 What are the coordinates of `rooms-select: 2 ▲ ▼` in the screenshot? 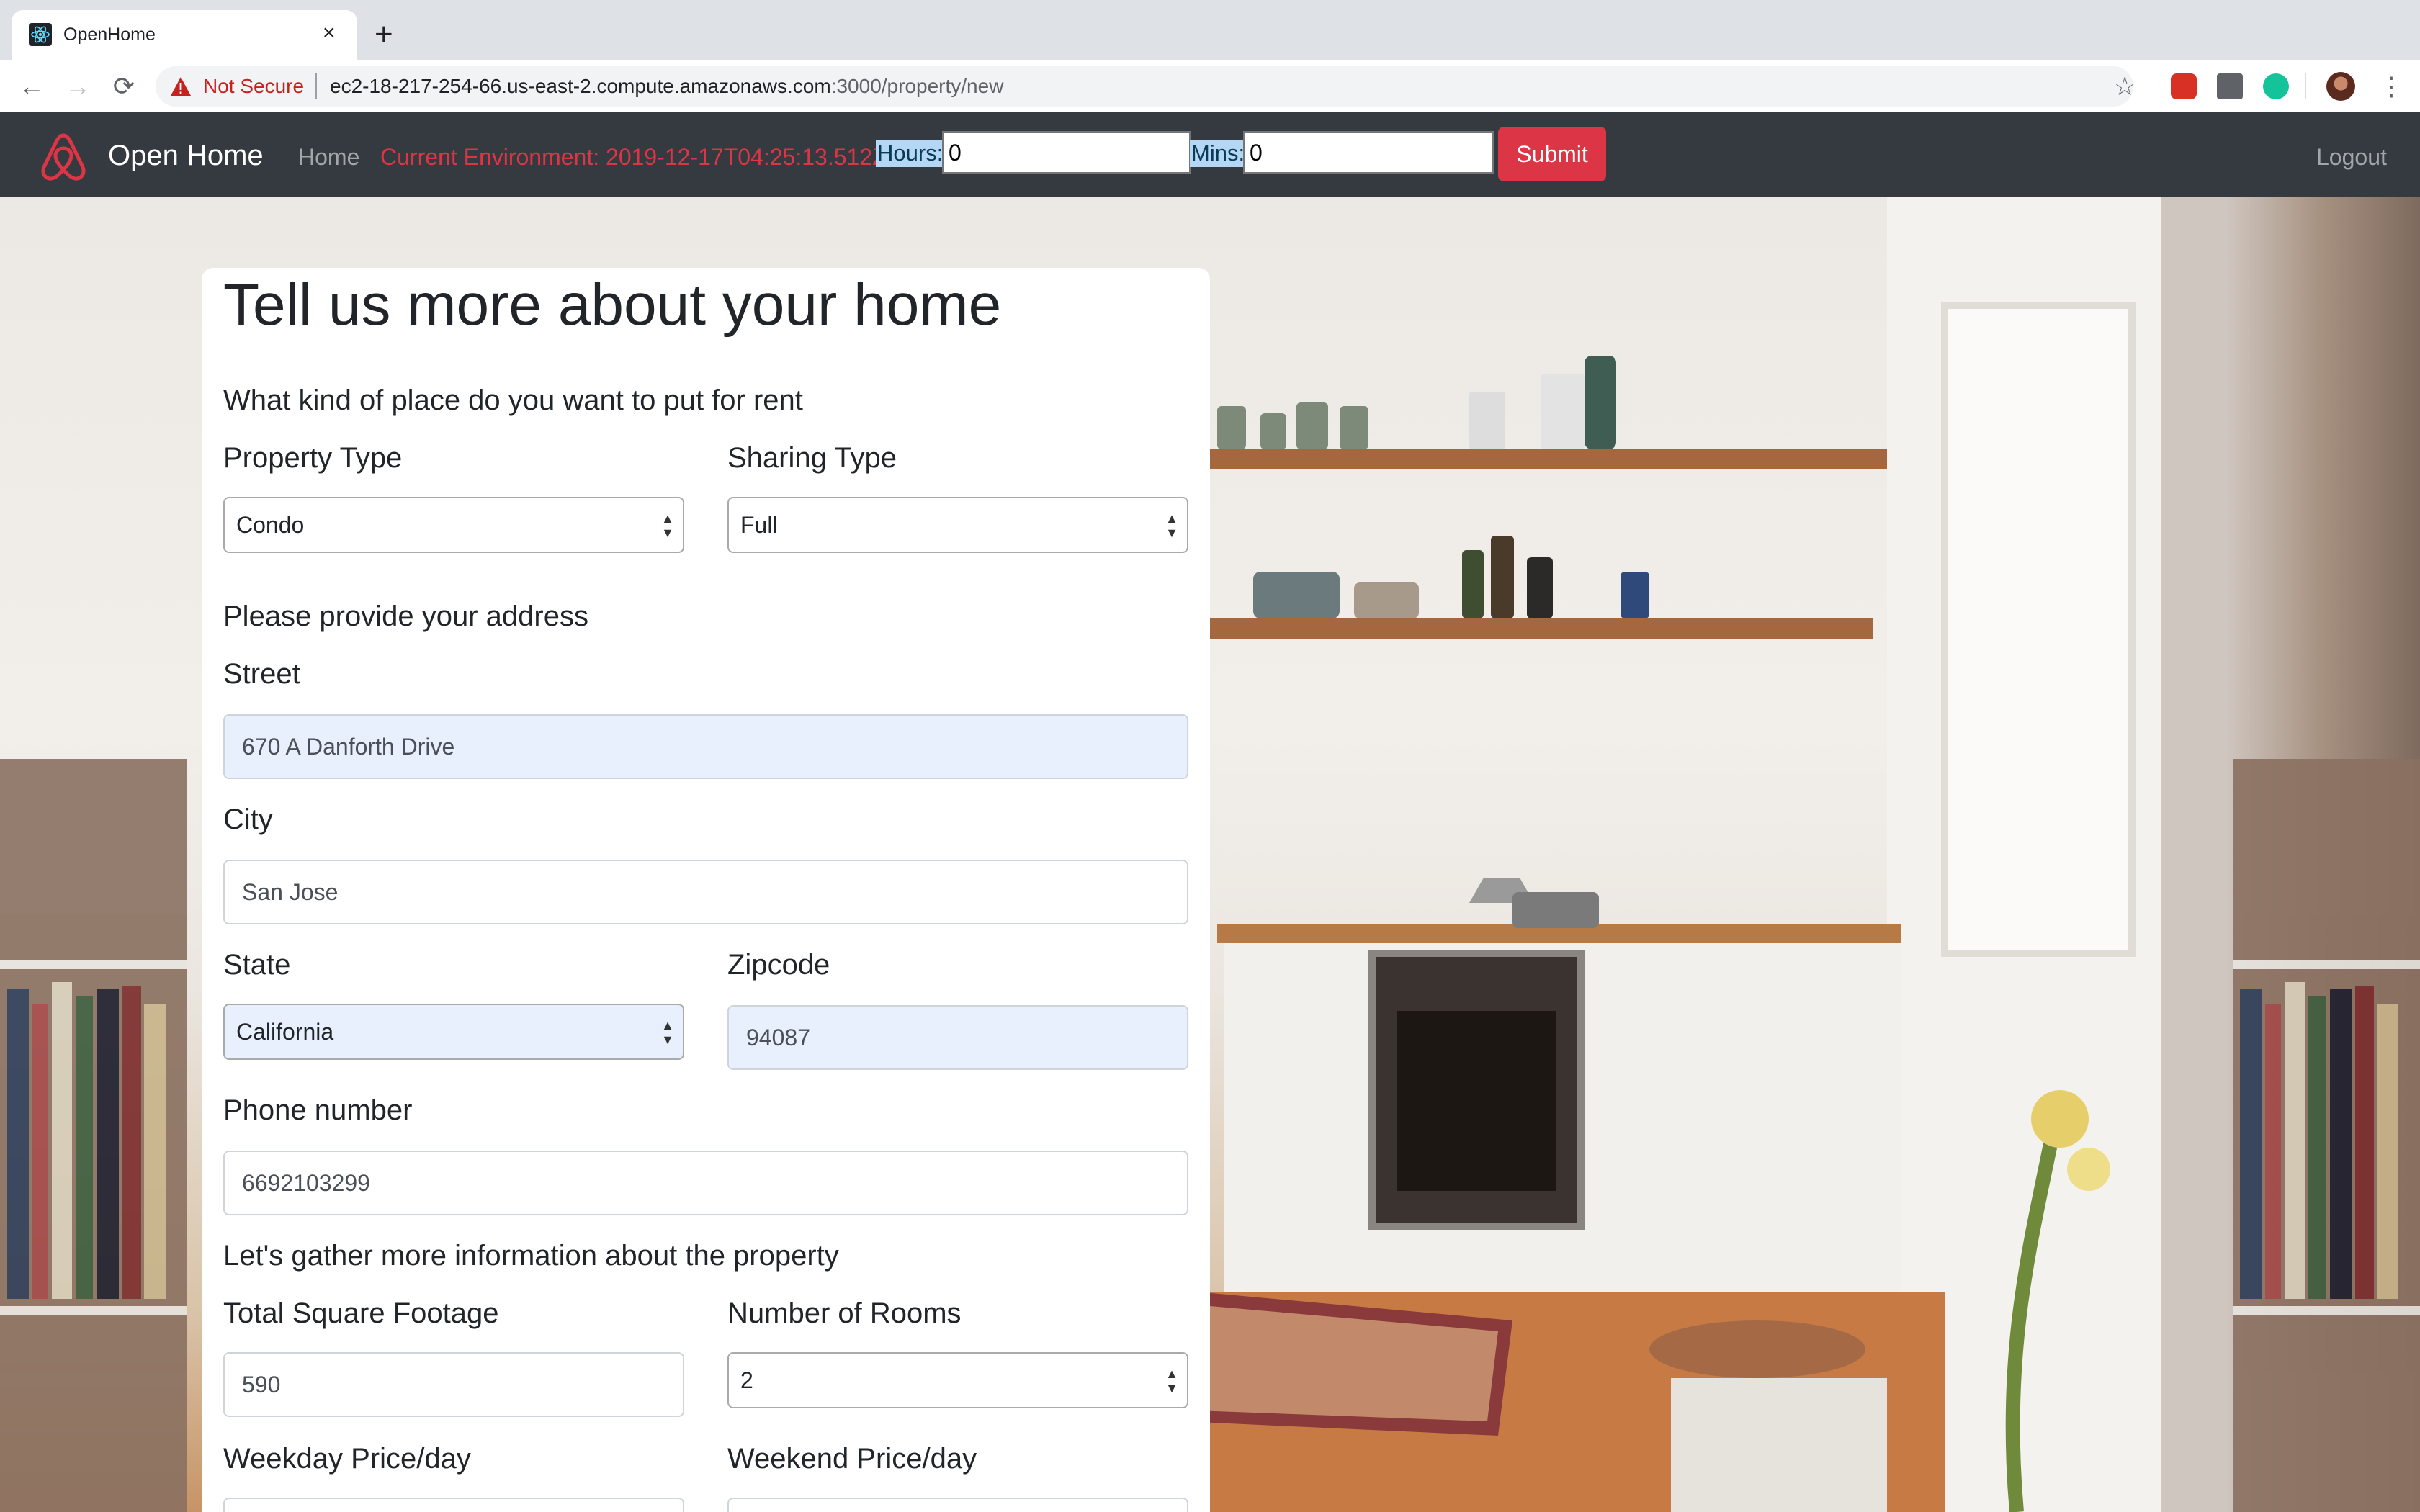 It's located at (958, 1380).